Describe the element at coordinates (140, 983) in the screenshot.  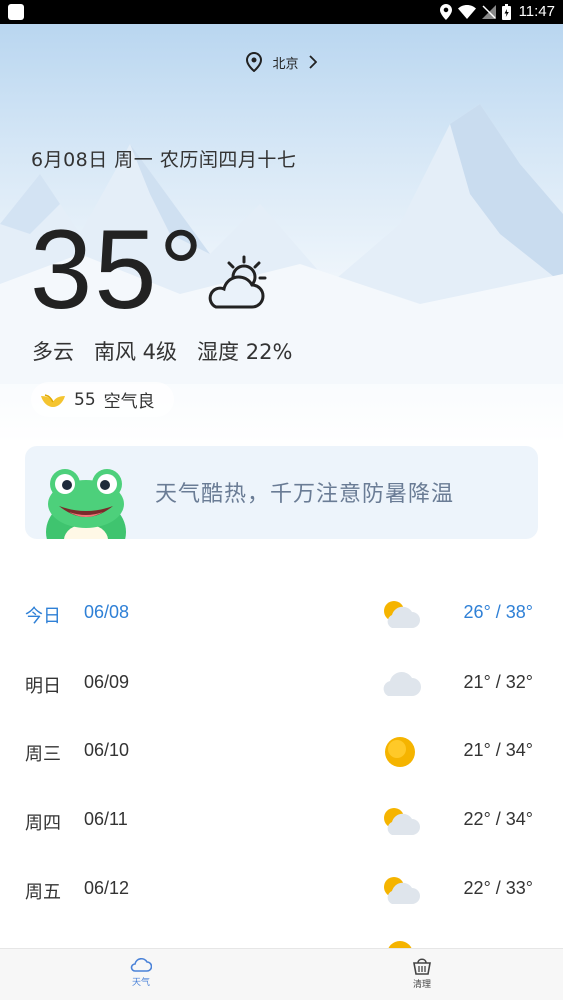
I see `tab-label: 天气` at that location.